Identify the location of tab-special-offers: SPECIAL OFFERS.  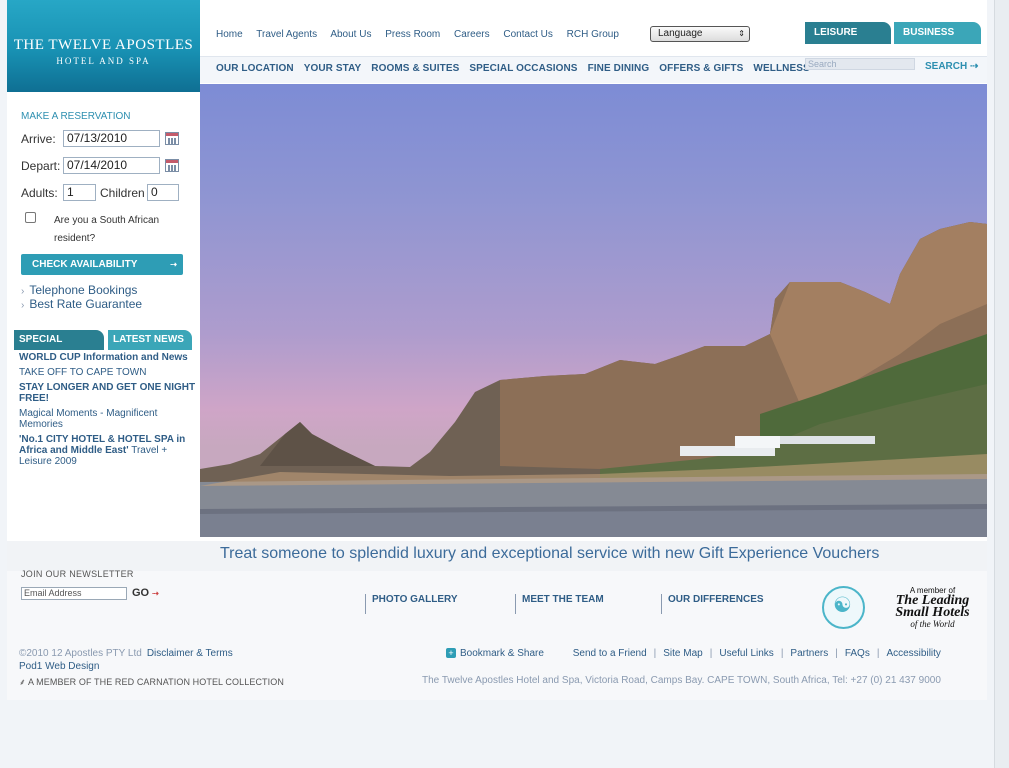
(59, 347).